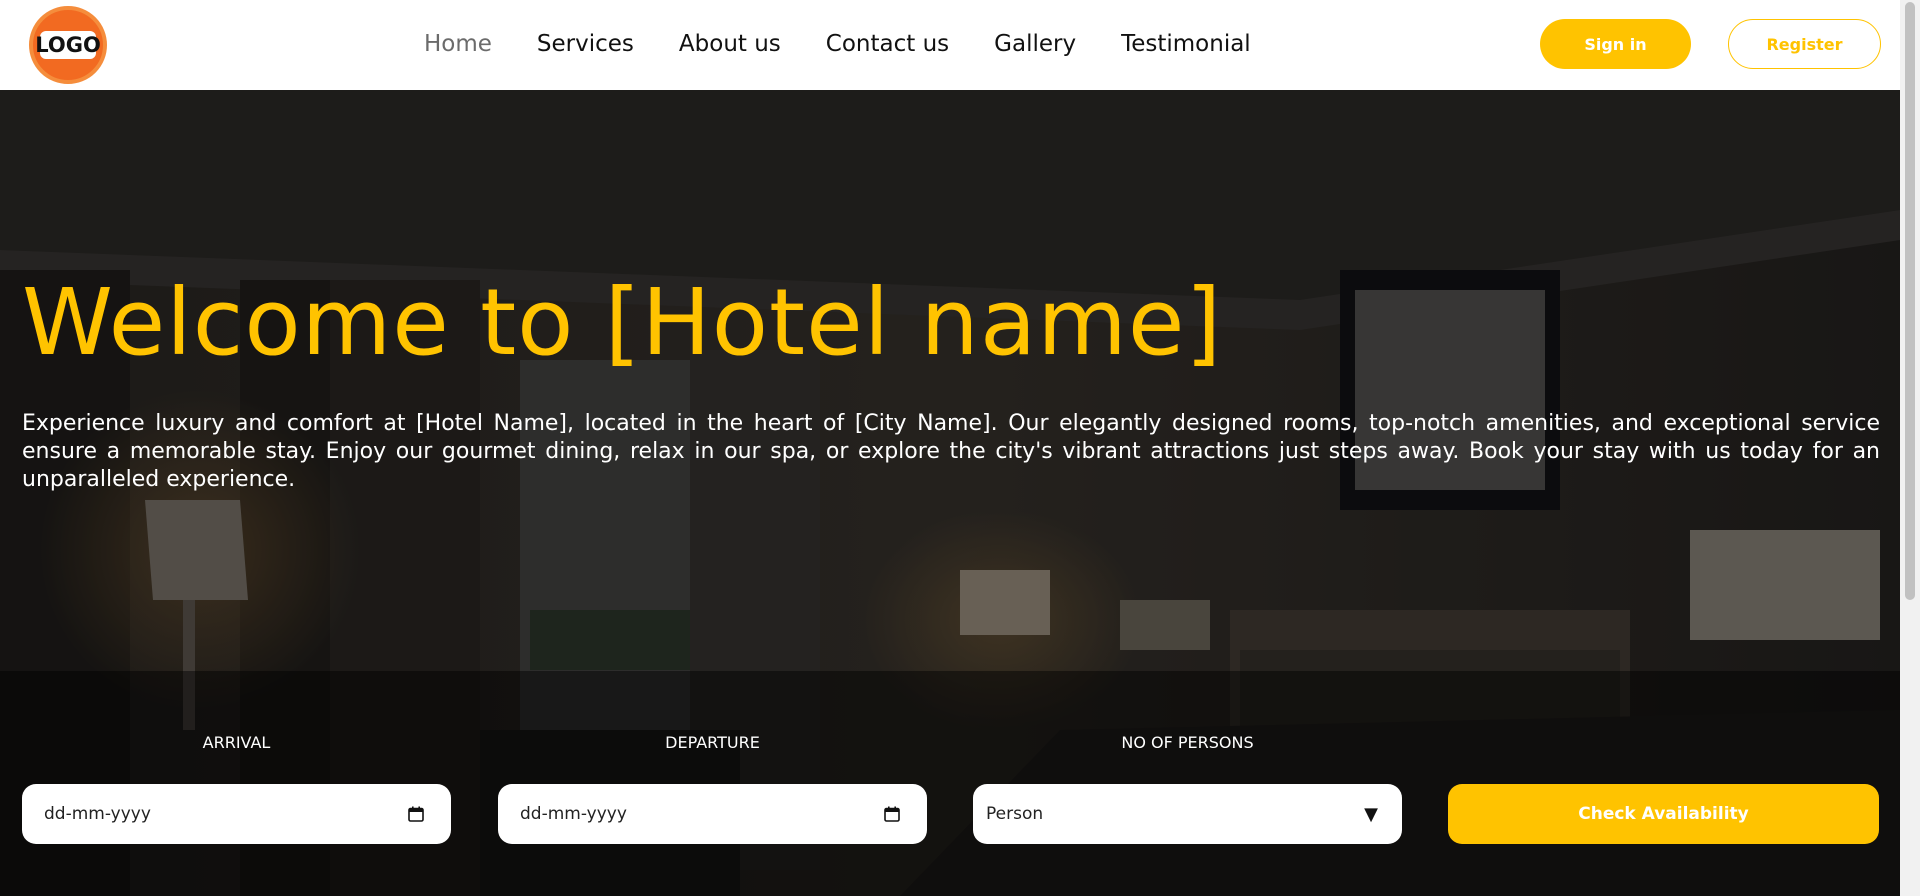 Image resolution: width=1920 pixels, height=896 pixels. I want to click on departure-label: DEPARTURE, so click(712, 742).